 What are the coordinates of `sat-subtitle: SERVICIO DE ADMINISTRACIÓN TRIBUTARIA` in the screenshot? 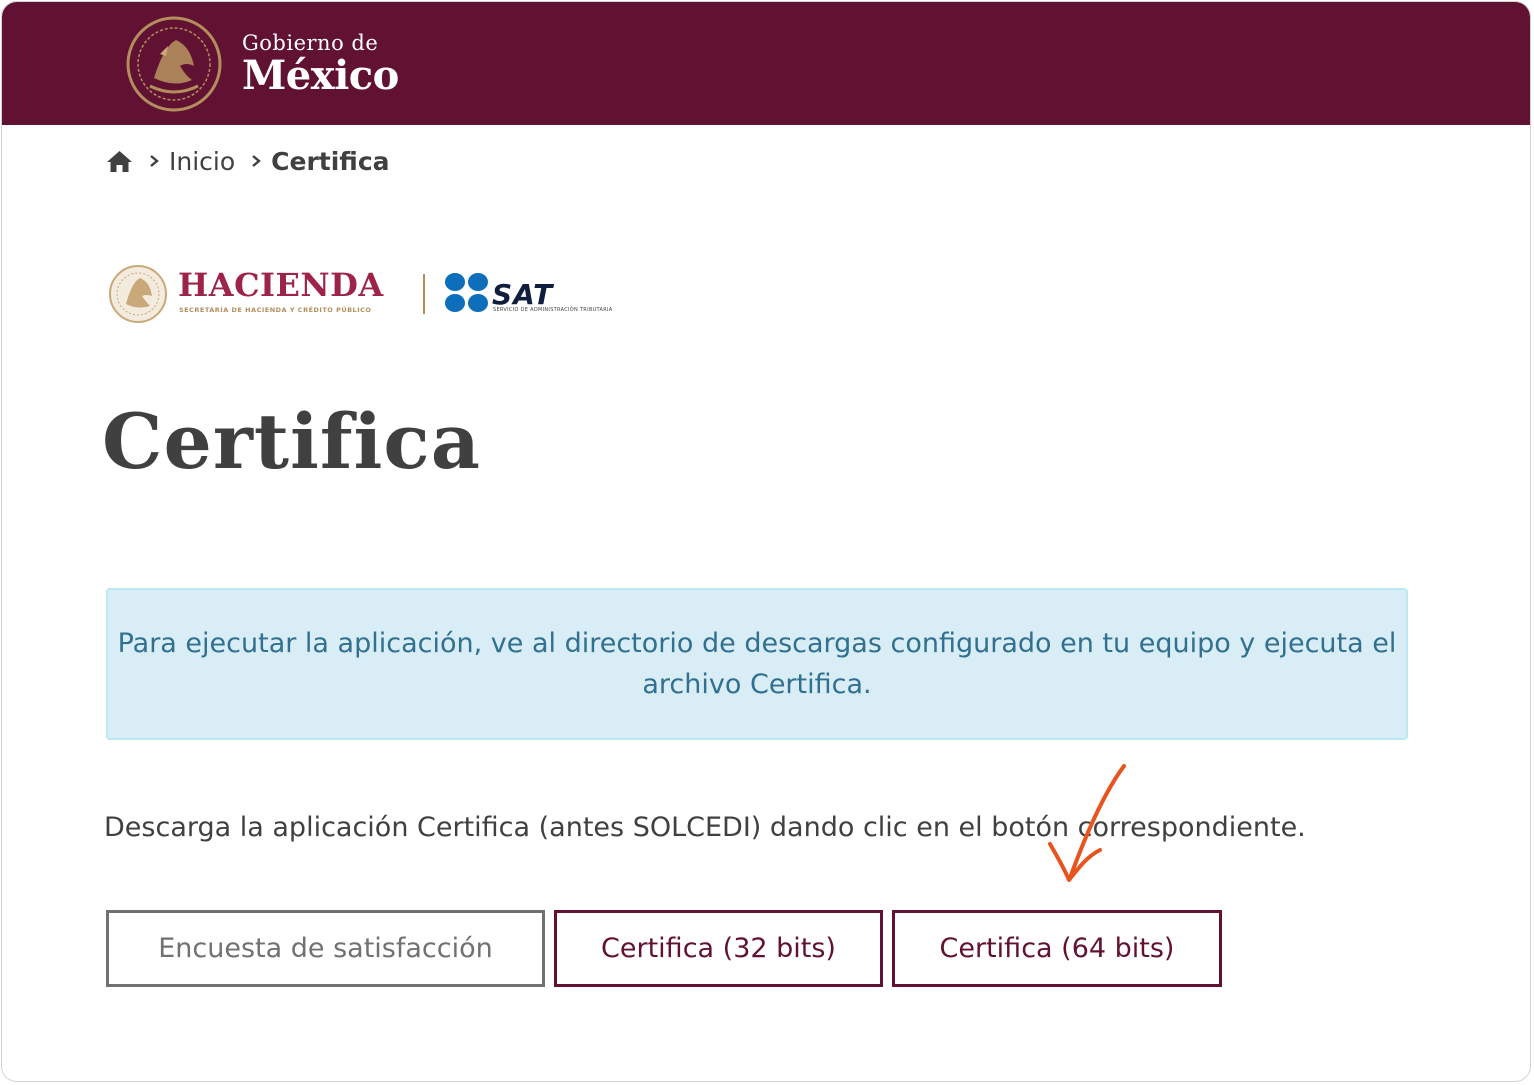 It's located at (553, 310).